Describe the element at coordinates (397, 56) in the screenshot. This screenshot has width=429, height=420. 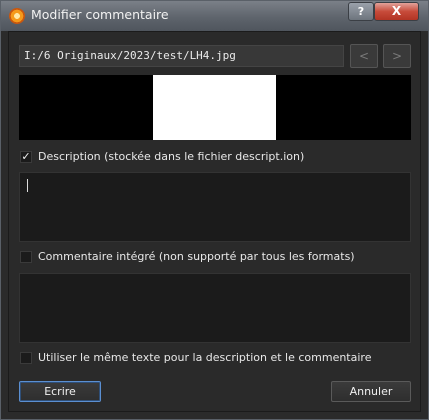
I see `next-file-button: >` at that location.